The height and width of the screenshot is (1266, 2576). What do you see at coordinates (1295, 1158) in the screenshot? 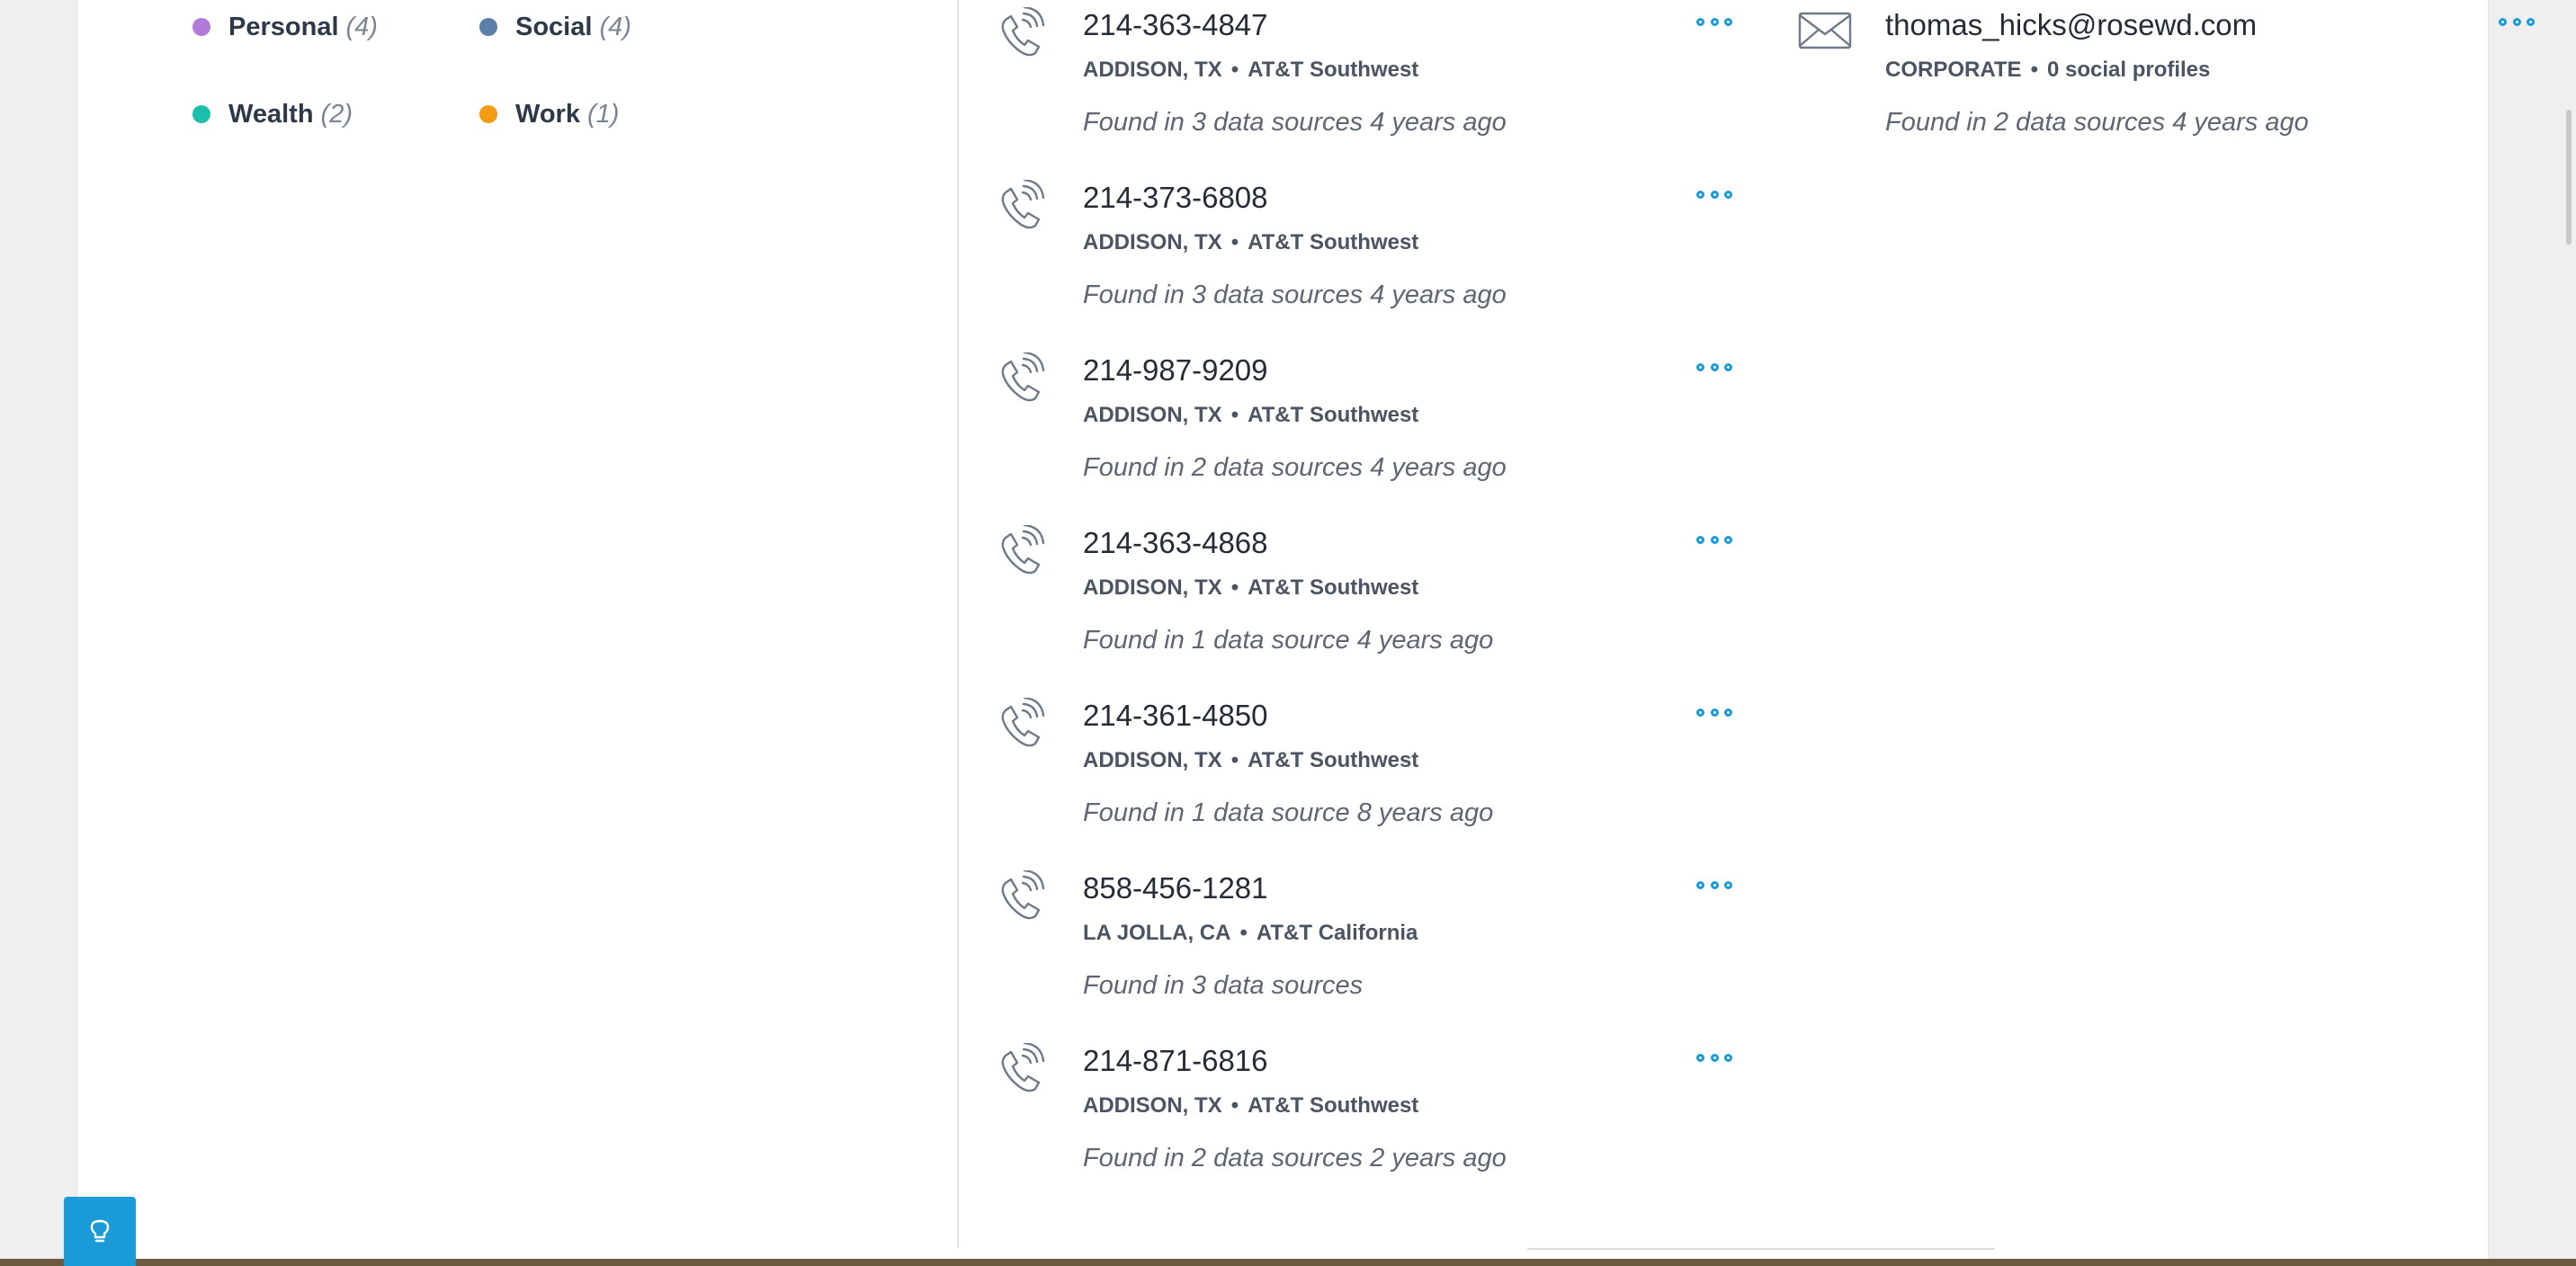
I see `phone-found: Found in 2 data sources 2 years ago` at bounding box center [1295, 1158].